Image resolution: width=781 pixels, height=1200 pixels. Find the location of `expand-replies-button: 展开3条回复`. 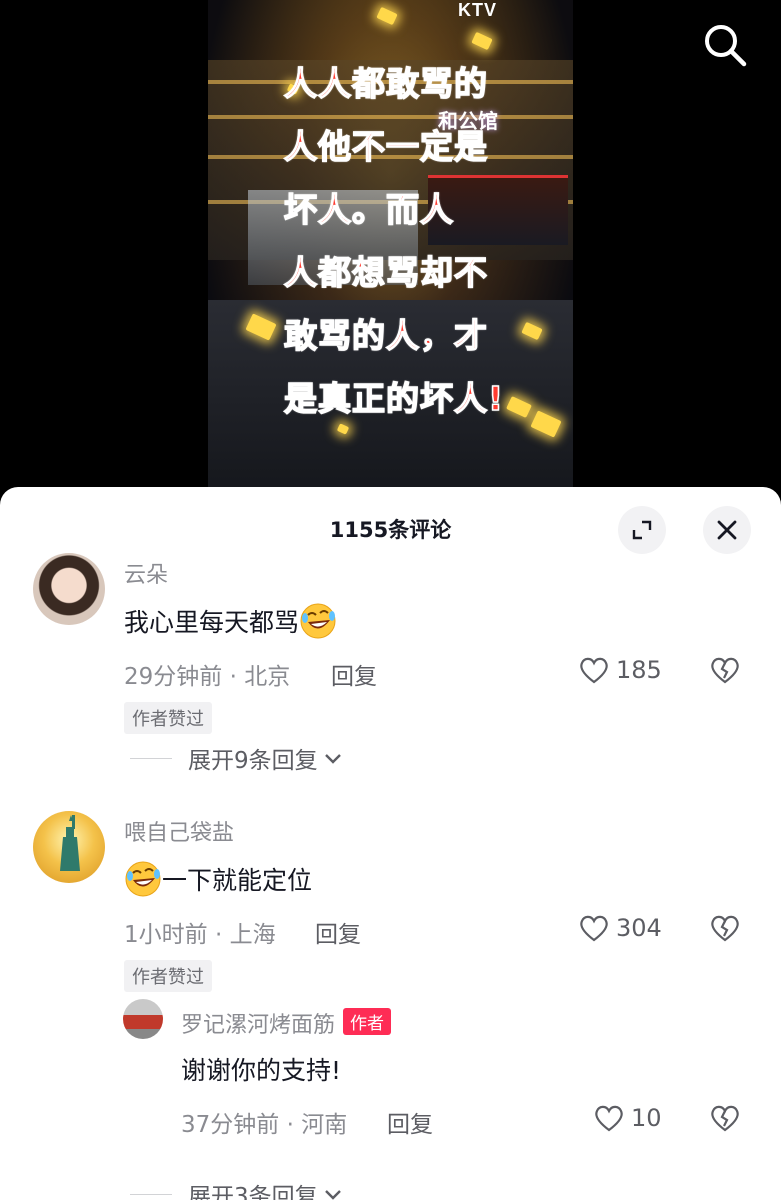

expand-replies-button: 展开3条回复 is located at coordinates (237, 1188).